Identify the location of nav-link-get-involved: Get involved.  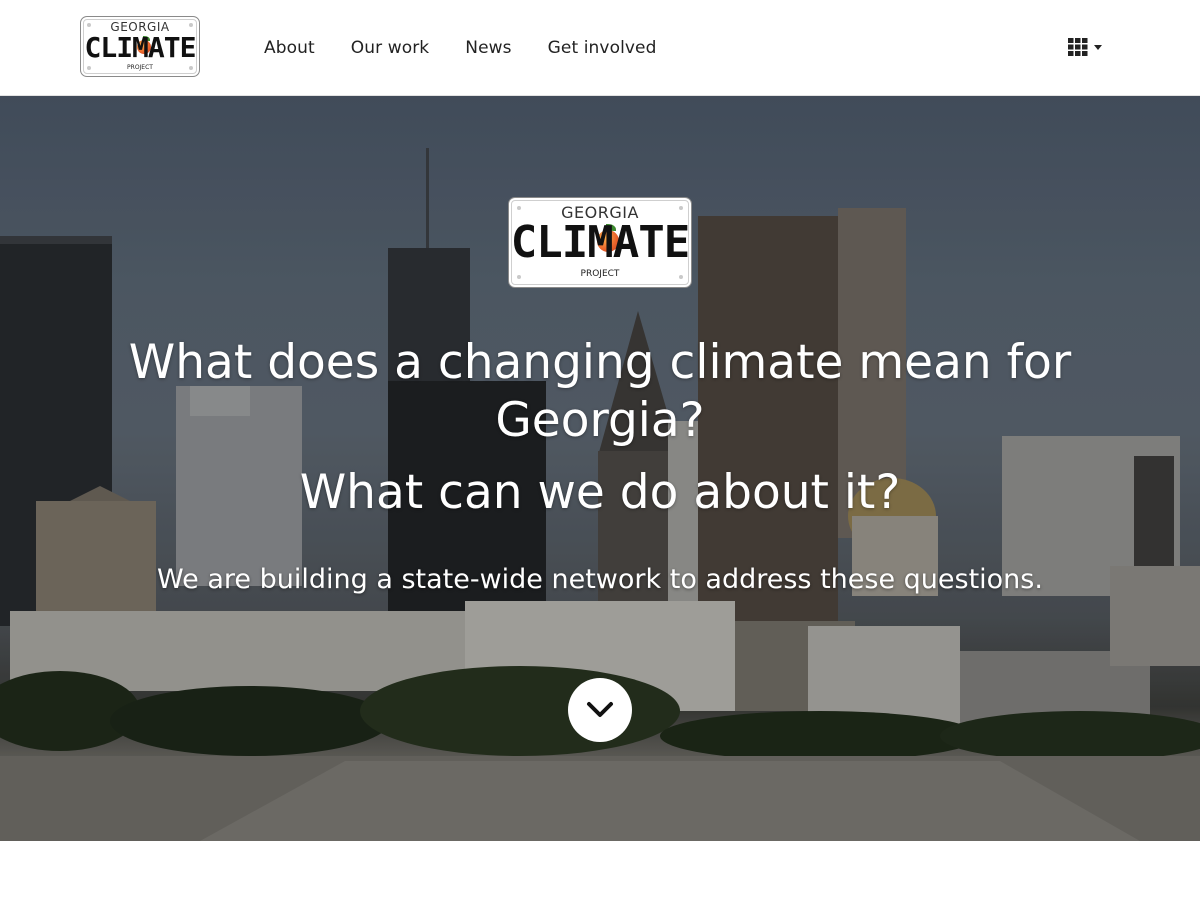
(602, 48).